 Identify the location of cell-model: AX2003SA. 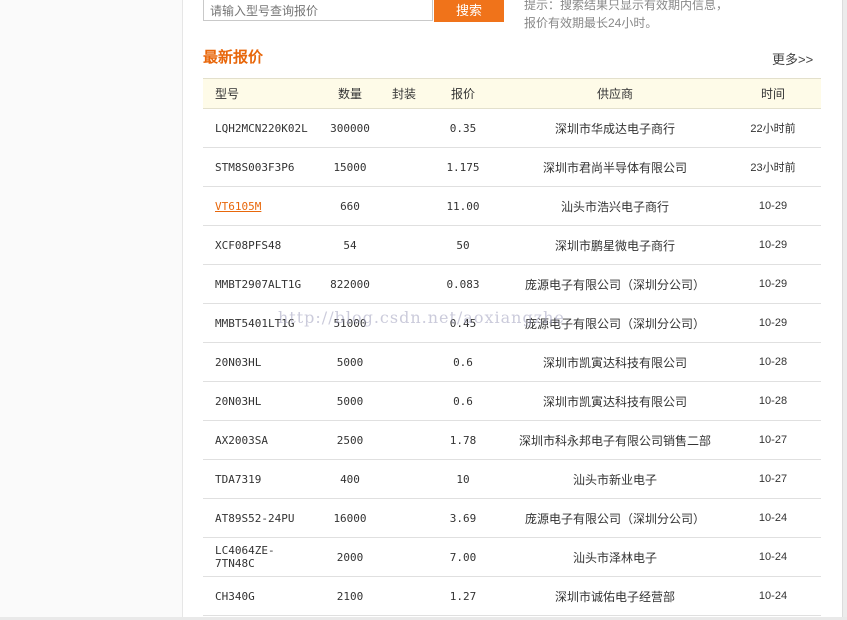
(258, 440).